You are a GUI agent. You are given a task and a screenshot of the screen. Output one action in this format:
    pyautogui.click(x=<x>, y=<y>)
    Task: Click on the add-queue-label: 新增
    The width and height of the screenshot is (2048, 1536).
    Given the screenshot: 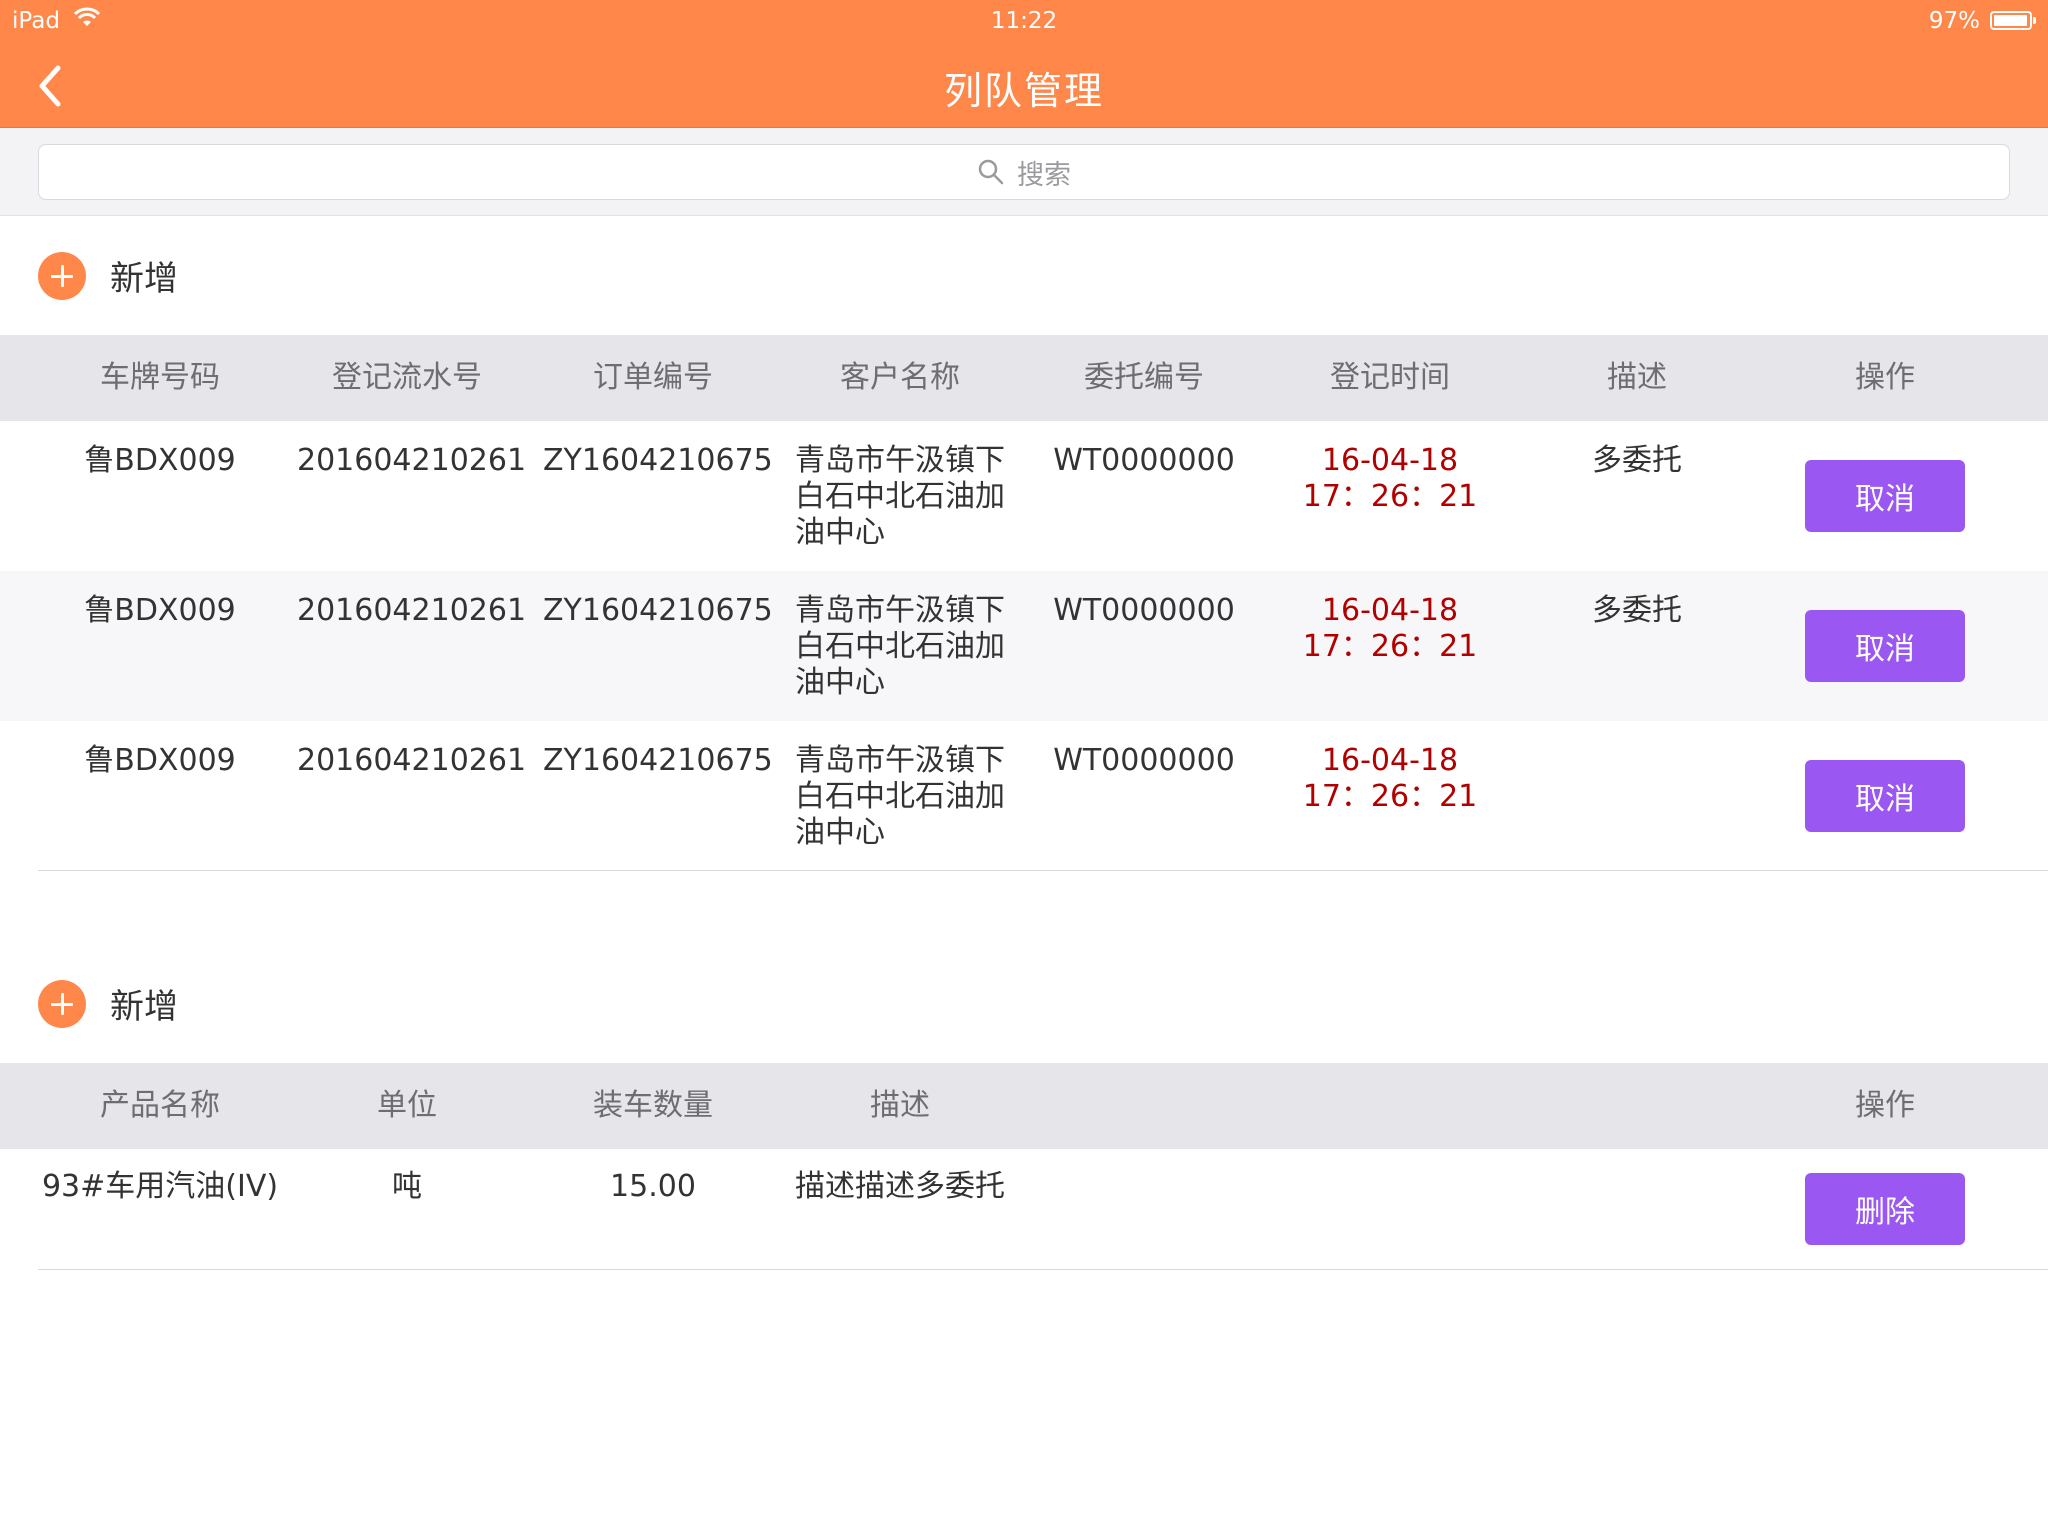 What is the action you would take?
    pyautogui.click(x=144, y=279)
    